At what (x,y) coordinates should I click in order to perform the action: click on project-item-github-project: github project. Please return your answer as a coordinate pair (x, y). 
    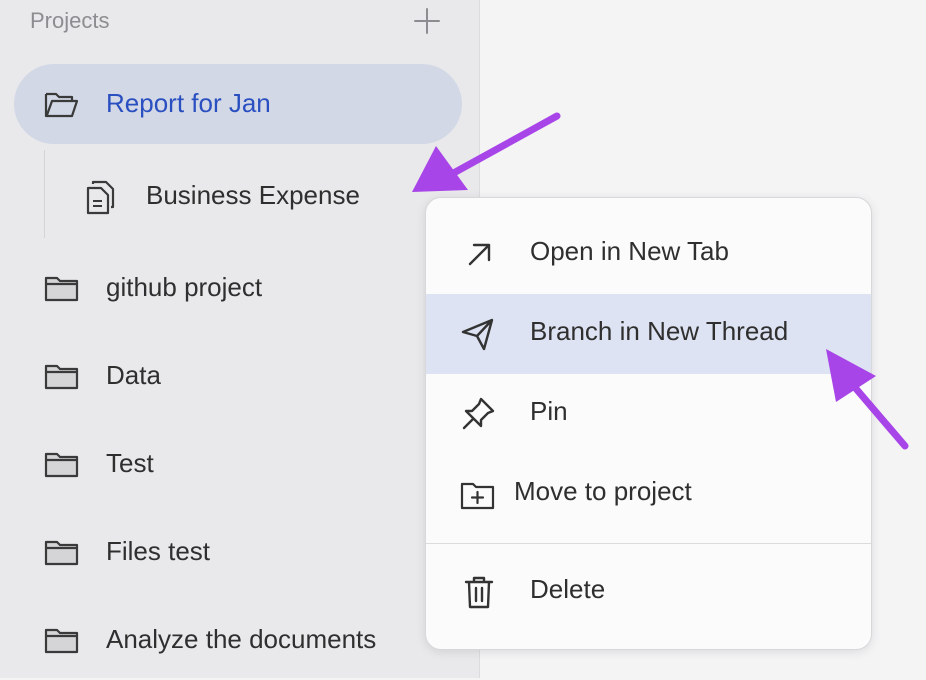
    Looking at the image, I should click on (238, 288).